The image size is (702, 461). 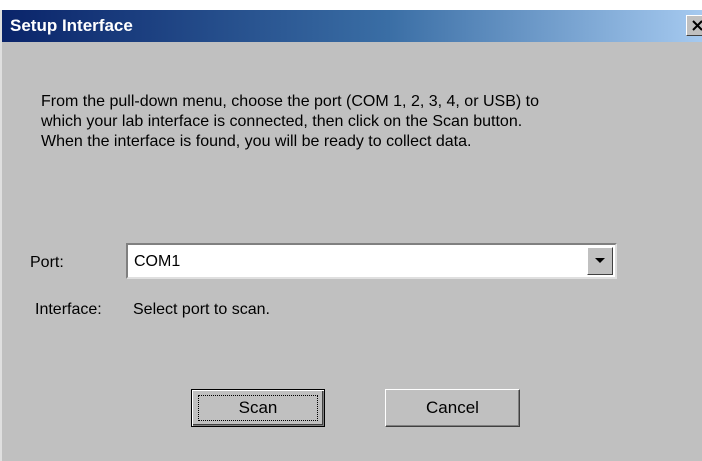 I want to click on cancel-button: Cancel, so click(x=452, y=408).